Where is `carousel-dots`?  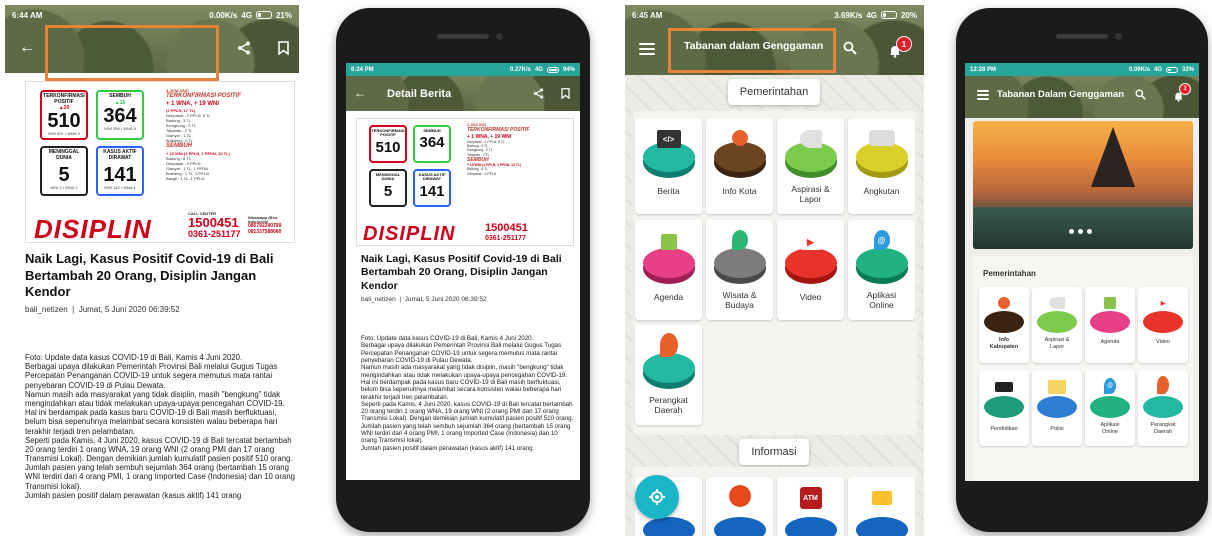
carousel-dots is located at coordinates (1080, 231).